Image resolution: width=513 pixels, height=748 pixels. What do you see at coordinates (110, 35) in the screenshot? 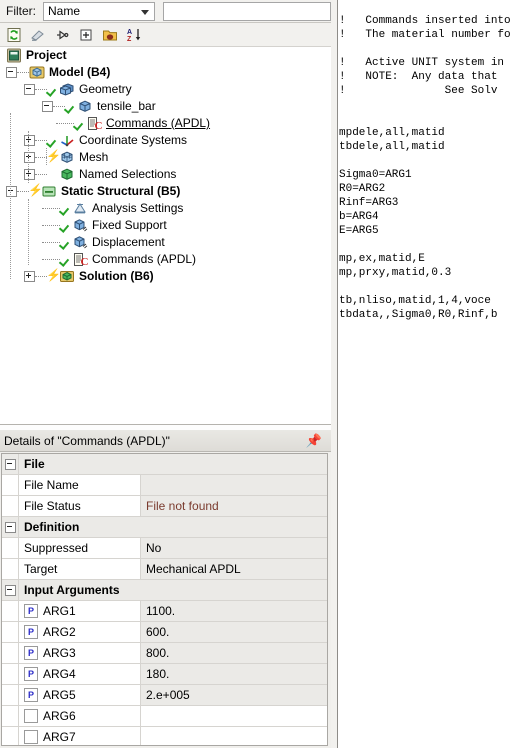
I see `open-folder-icon` at bounding box center [110, 35].